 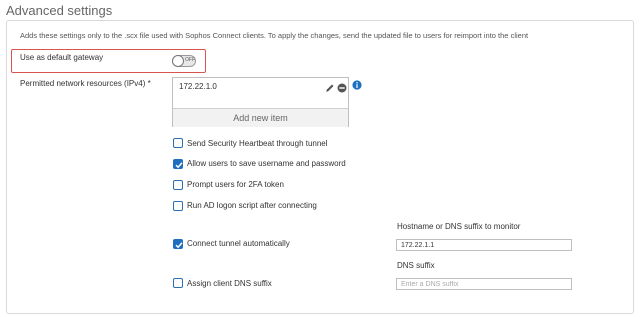 I want to click on allow-save-credentials-checkbox, so click(x=178, y=164).